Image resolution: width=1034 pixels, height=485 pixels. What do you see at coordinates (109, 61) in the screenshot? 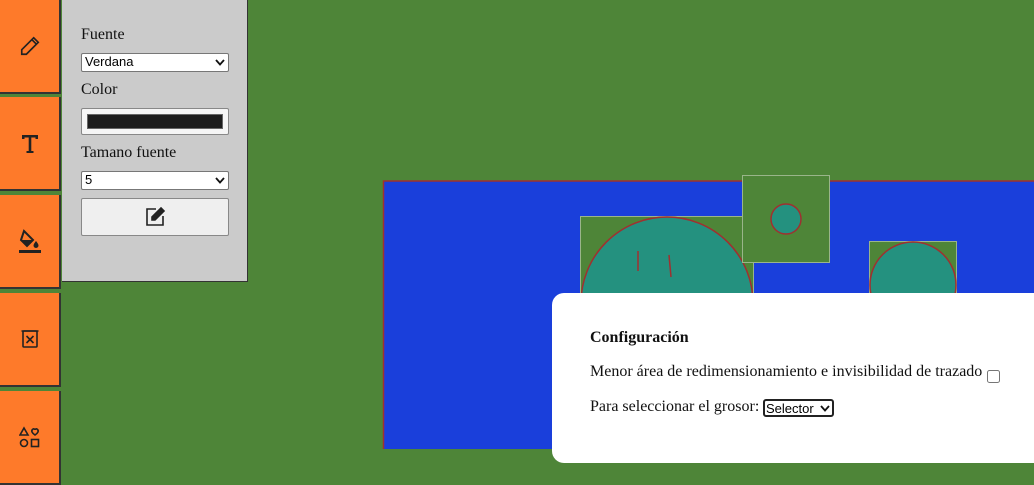
I see `font-select-value: Verdana` at bounding box center [109, 61].